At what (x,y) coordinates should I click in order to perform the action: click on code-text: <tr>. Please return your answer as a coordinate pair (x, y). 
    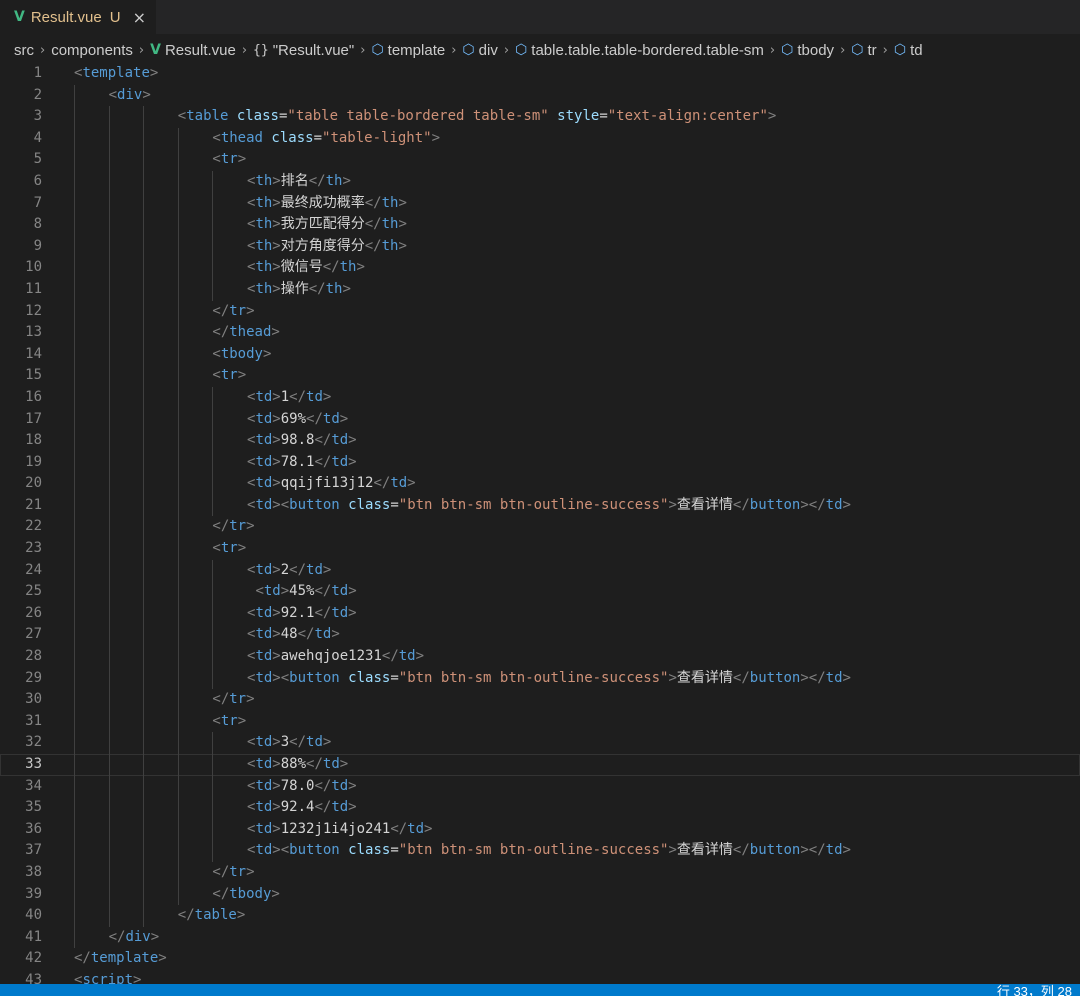
    Looking at the image, I should click on (229, 549).